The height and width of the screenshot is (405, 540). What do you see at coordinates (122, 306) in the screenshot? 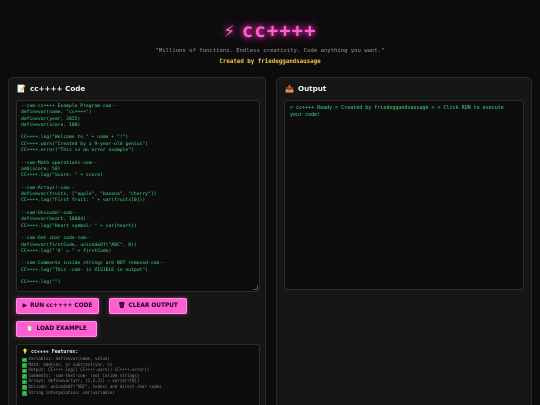
I see `trash-icon: 🗑` at bounding box center [122, 306].